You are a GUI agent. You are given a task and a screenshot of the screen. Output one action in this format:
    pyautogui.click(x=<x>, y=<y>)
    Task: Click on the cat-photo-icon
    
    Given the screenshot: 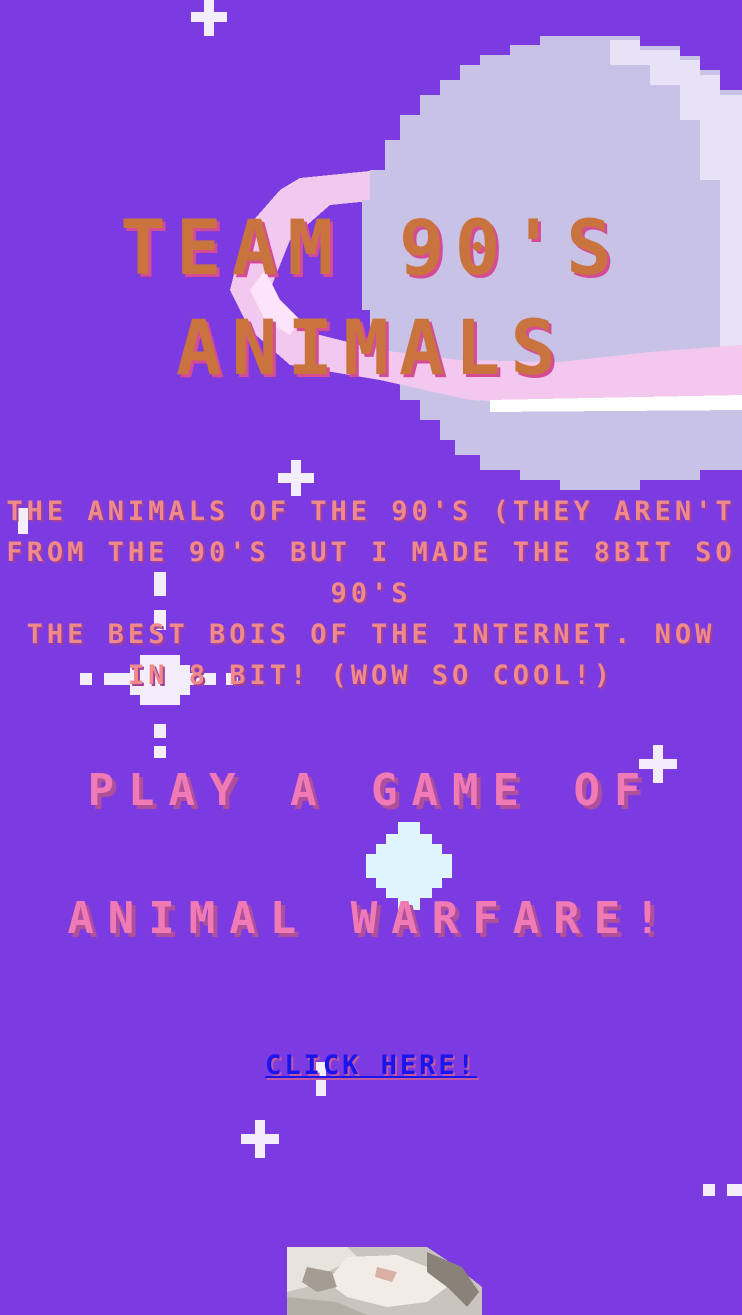 What is the action you would take?
    pyautogui.click(x=384, y=1281)
    